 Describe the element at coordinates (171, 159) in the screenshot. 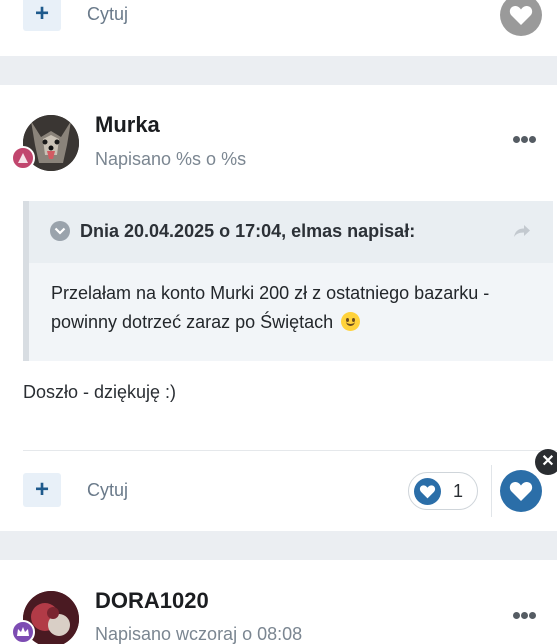

I see `post-date: Napisano %s o %s` at that location.